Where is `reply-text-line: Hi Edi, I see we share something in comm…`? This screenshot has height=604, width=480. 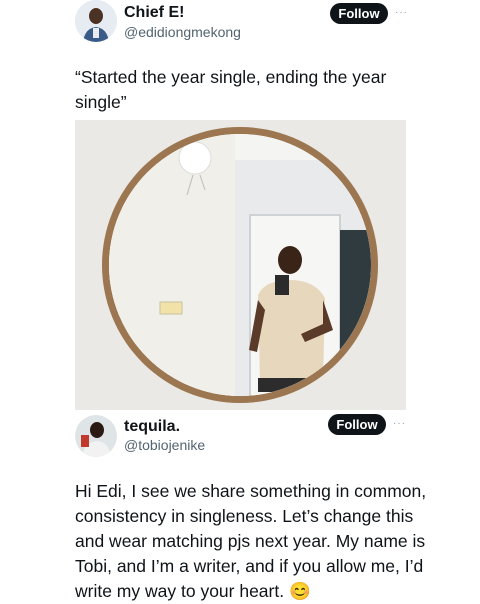
reply-text-line: Hi Edi, I see we share something in comm… is located at coordinates (251, 491).